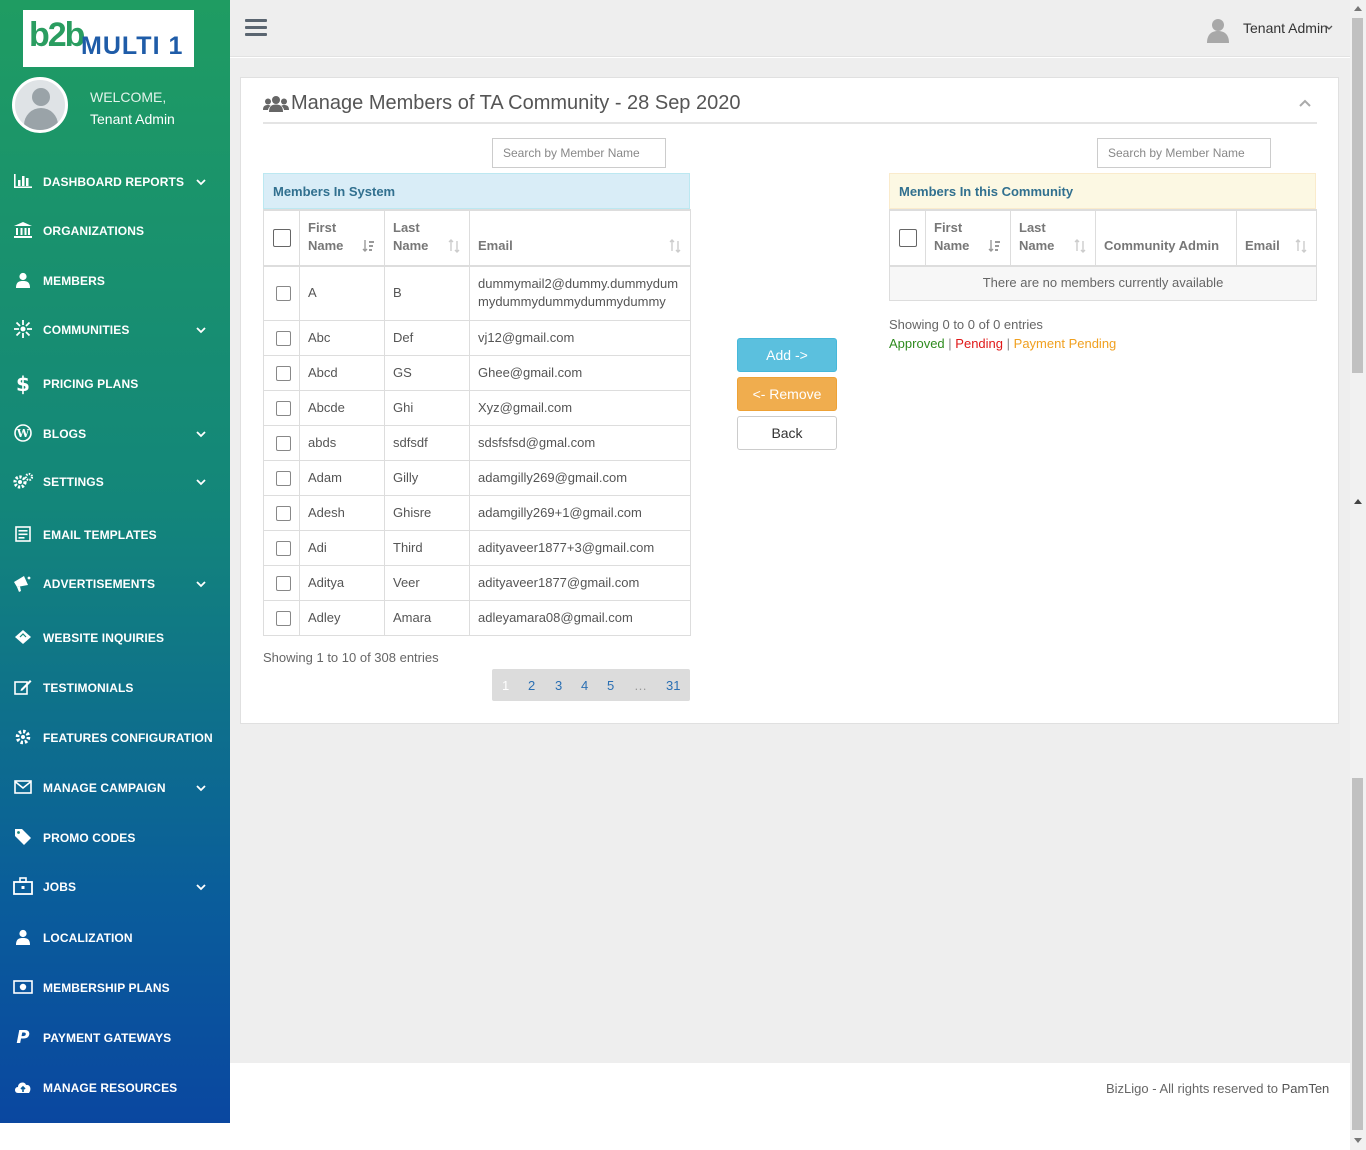 This screenshot has height=1150, width=1366. What do you see at coordinates (1357, 954) in the screenshot?
I see `scrollbar-thumb-lower` at bounding box center [1357, 954].